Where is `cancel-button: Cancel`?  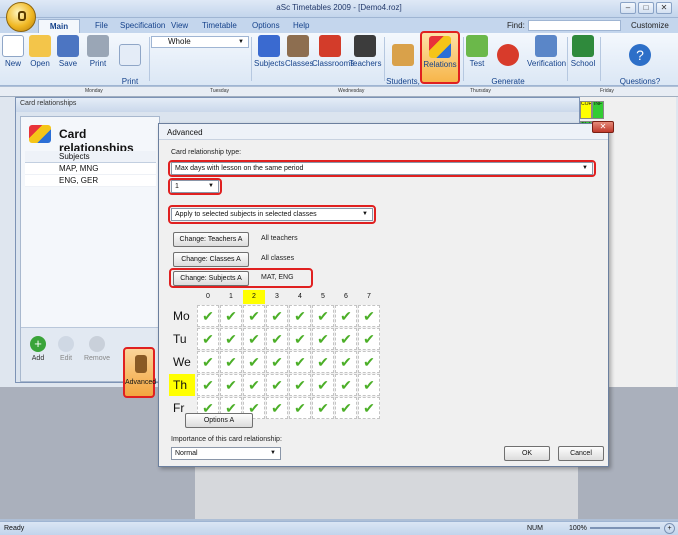
cancel-button: Cancel is located at coordinates (581, 453).